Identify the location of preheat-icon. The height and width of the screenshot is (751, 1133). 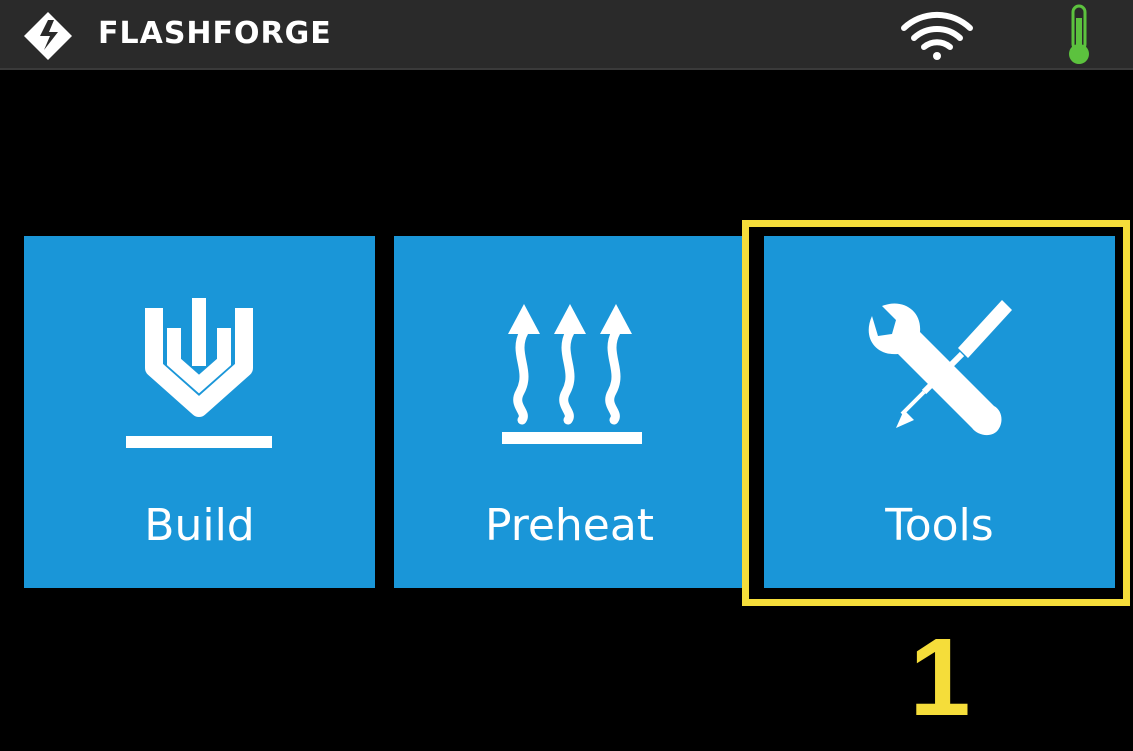
(572, 374).